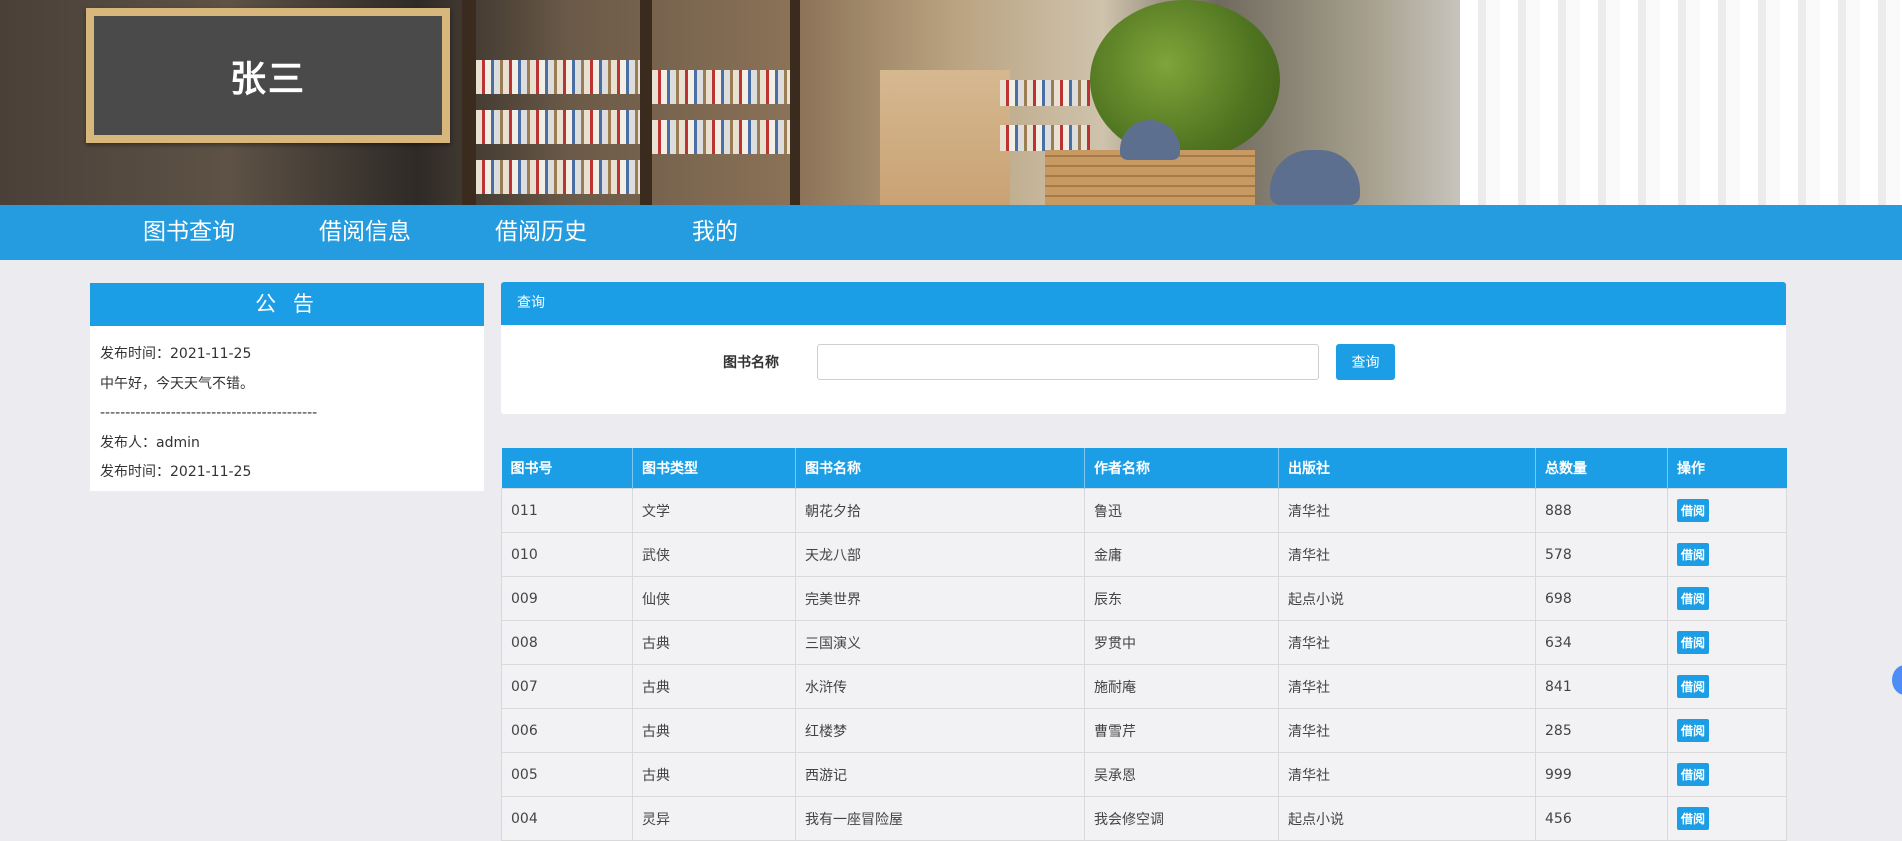 This screenshot has height=841, width=1902. What do you see at coordinates (1181, 554) in the screenshot?
I see `author-cell: 金庸` at bounding box center [1181, 554].